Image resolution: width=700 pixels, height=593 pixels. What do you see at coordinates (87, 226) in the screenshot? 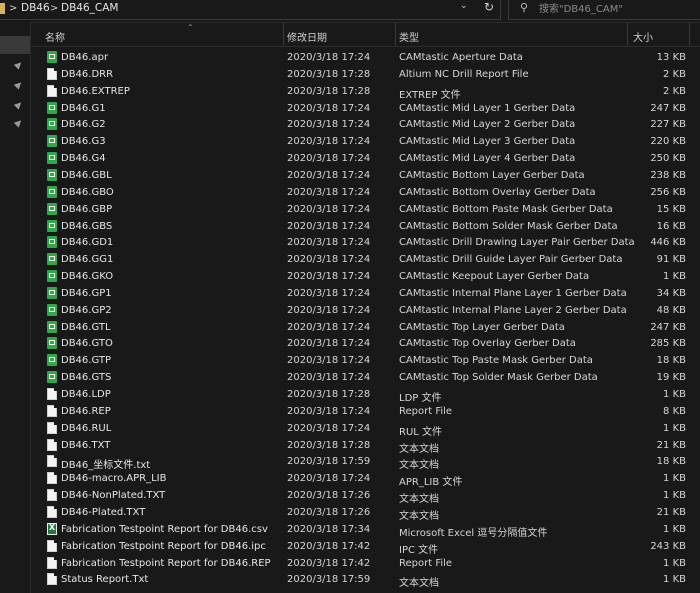
I see `file-name: DB46.GBS` at bounding box center [87, 226].